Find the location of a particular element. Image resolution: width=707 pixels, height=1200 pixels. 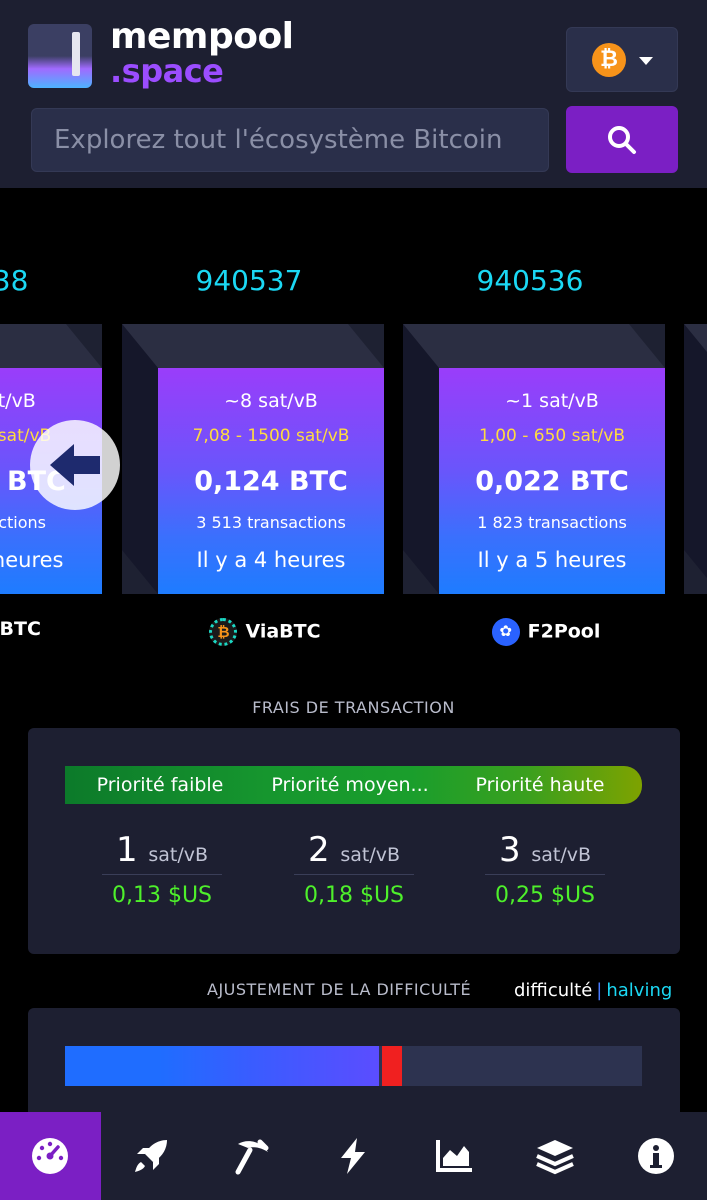

nav-mining is located at coordinates (252, 1156).